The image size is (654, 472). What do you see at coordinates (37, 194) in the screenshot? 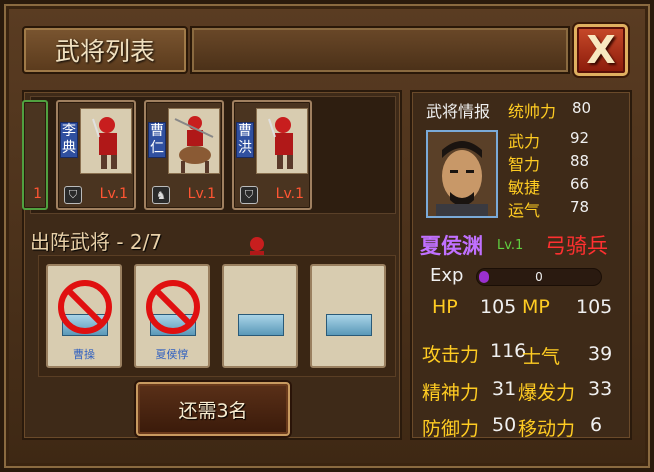
I see `hero-level: 1` at bounding box center [37, 194].